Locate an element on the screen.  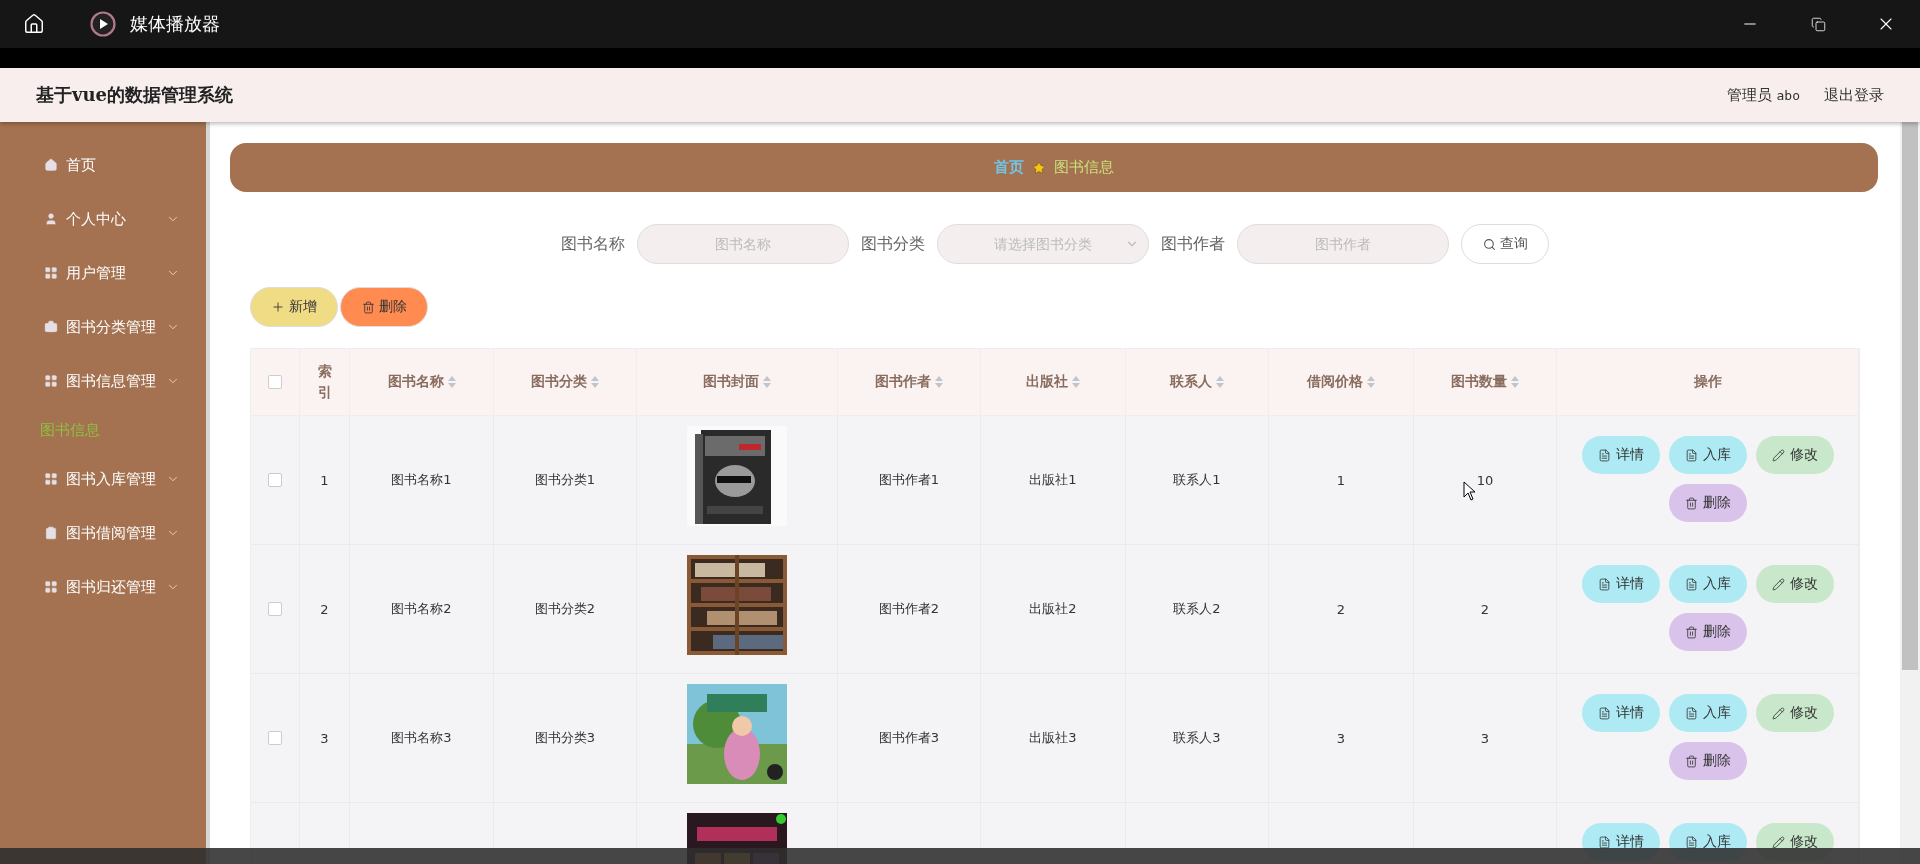
scrollbar-thumb is located at coordinates (1910, 396).